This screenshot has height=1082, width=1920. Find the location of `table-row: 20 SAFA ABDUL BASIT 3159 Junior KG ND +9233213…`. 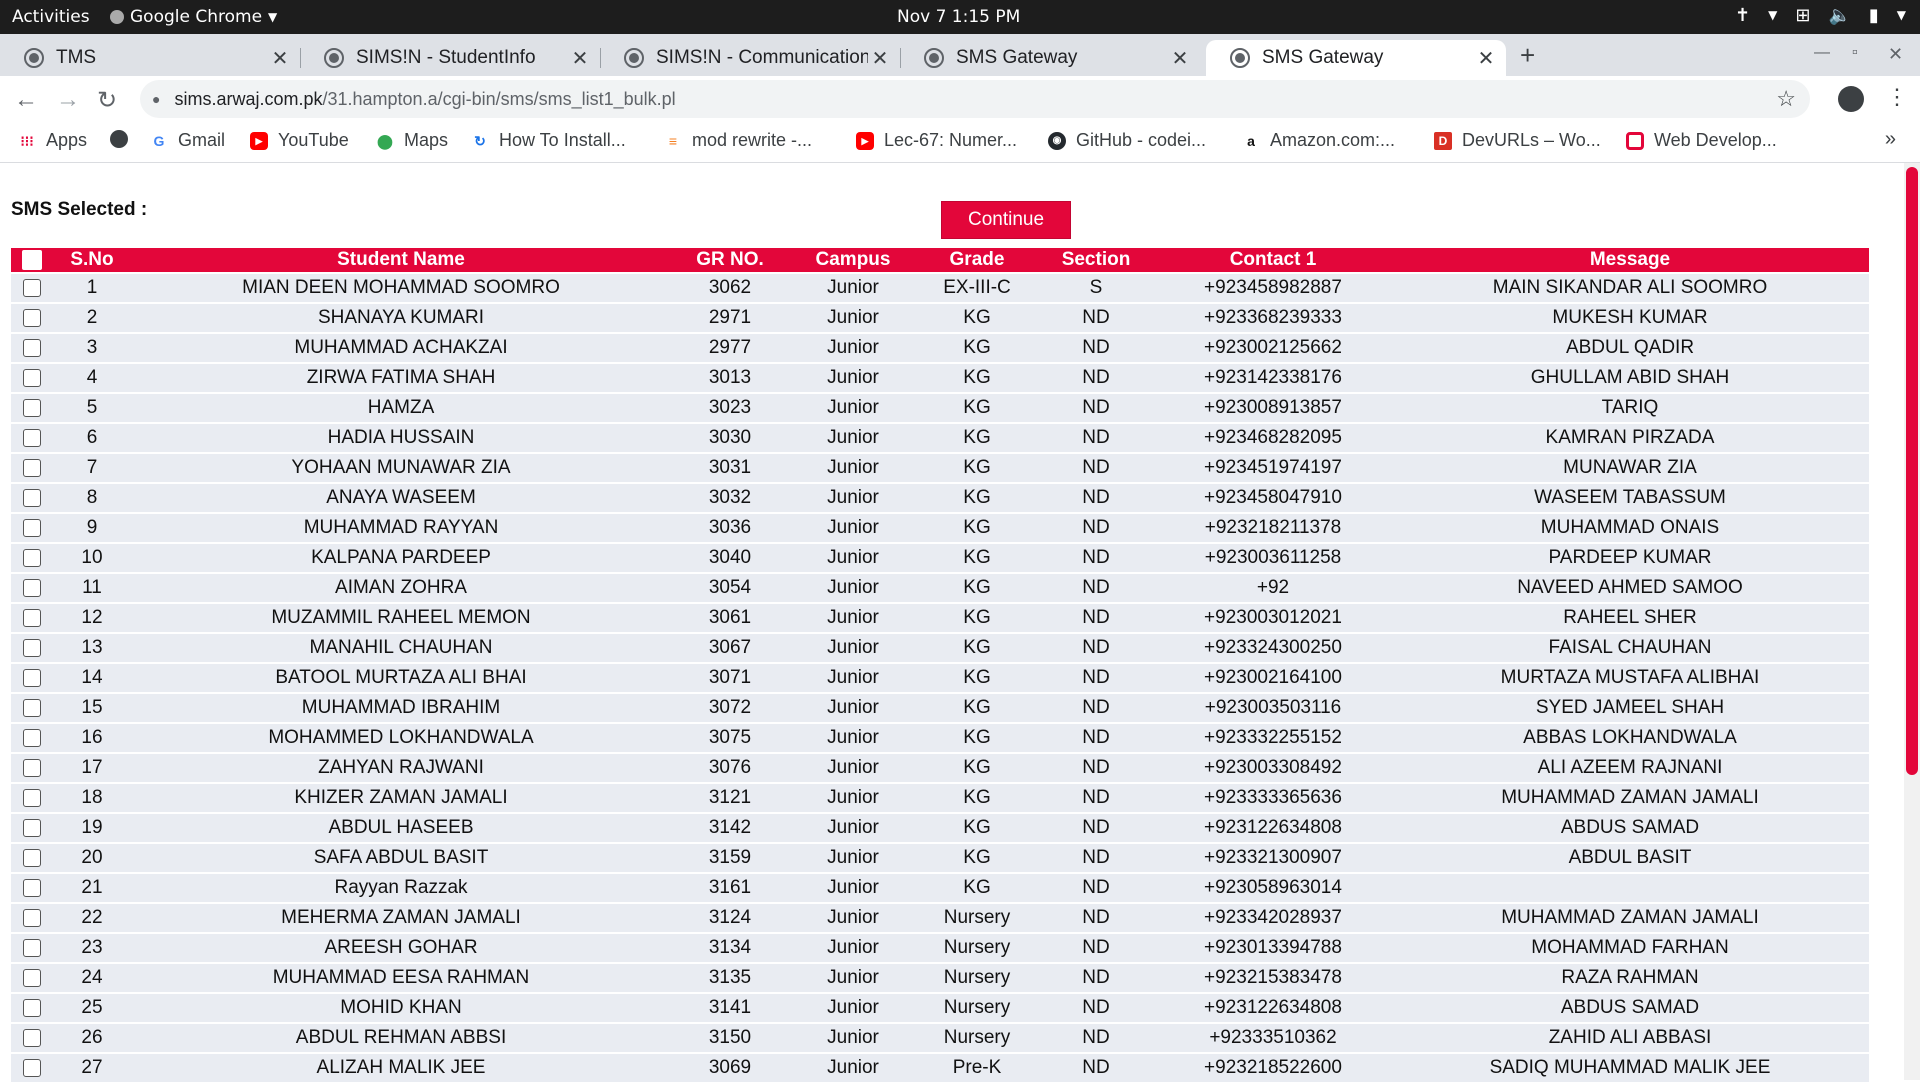

table-row: 20 SAFA ABDUL BASIT 3159 Junior KG ND +9233213… is located at coordinates (940, 857).